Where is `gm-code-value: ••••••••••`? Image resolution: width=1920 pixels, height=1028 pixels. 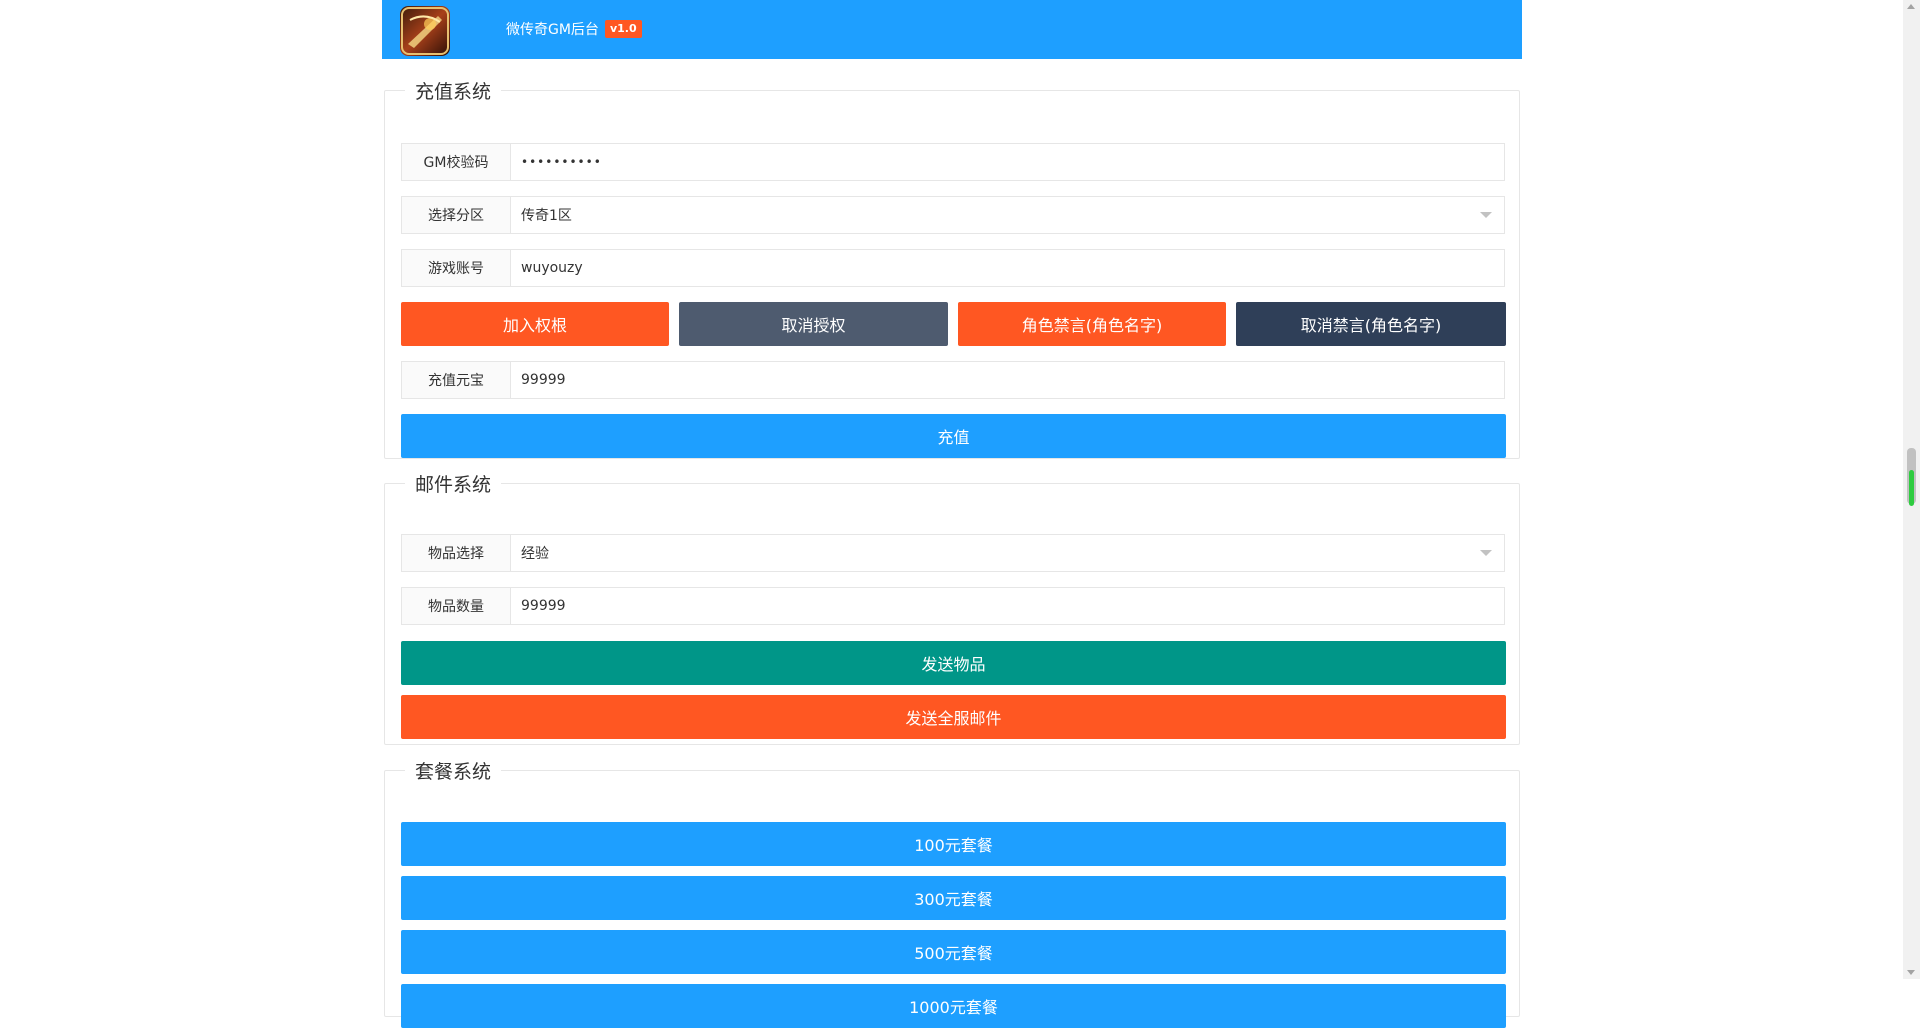
gm-code-value: •••••••••• is located at coordinates (561, 162).